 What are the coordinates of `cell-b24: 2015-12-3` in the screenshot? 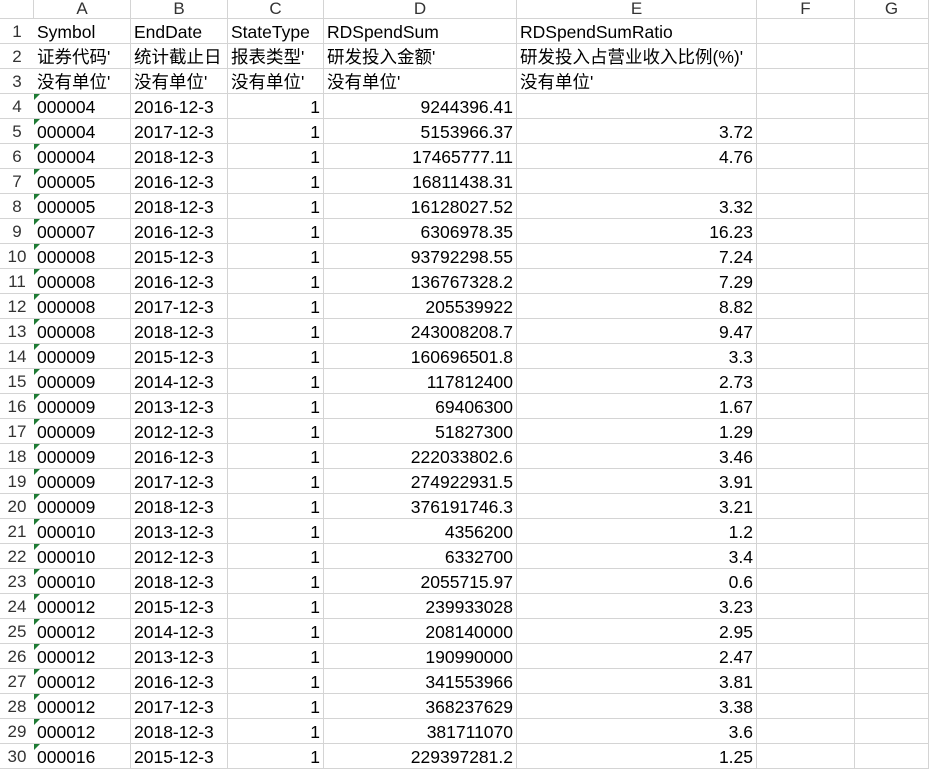 It's located at (179, 606).